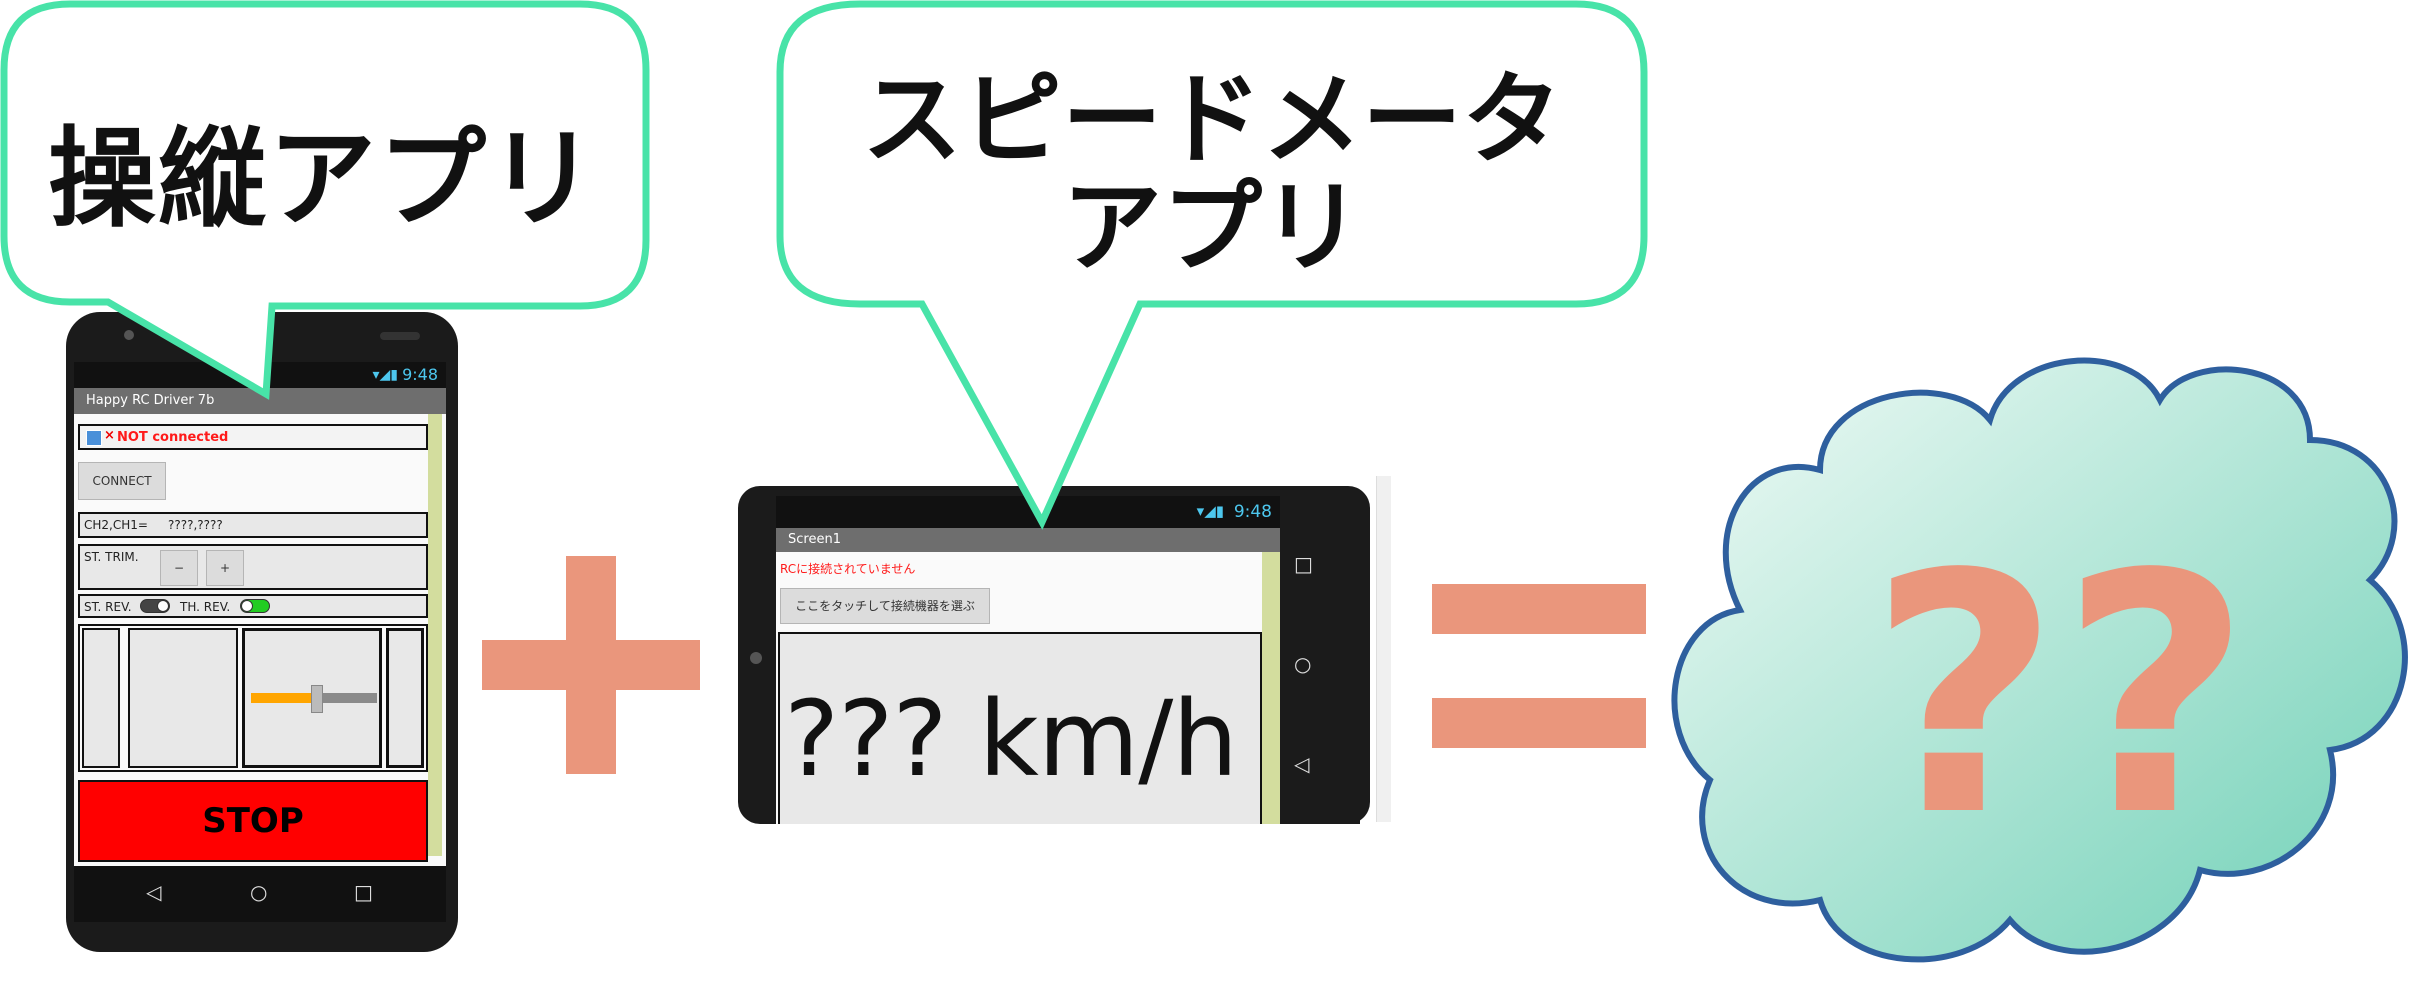 The height and width of the screenshot is (1000, 2425). I want to click on plus-sign, so click(591, 665).